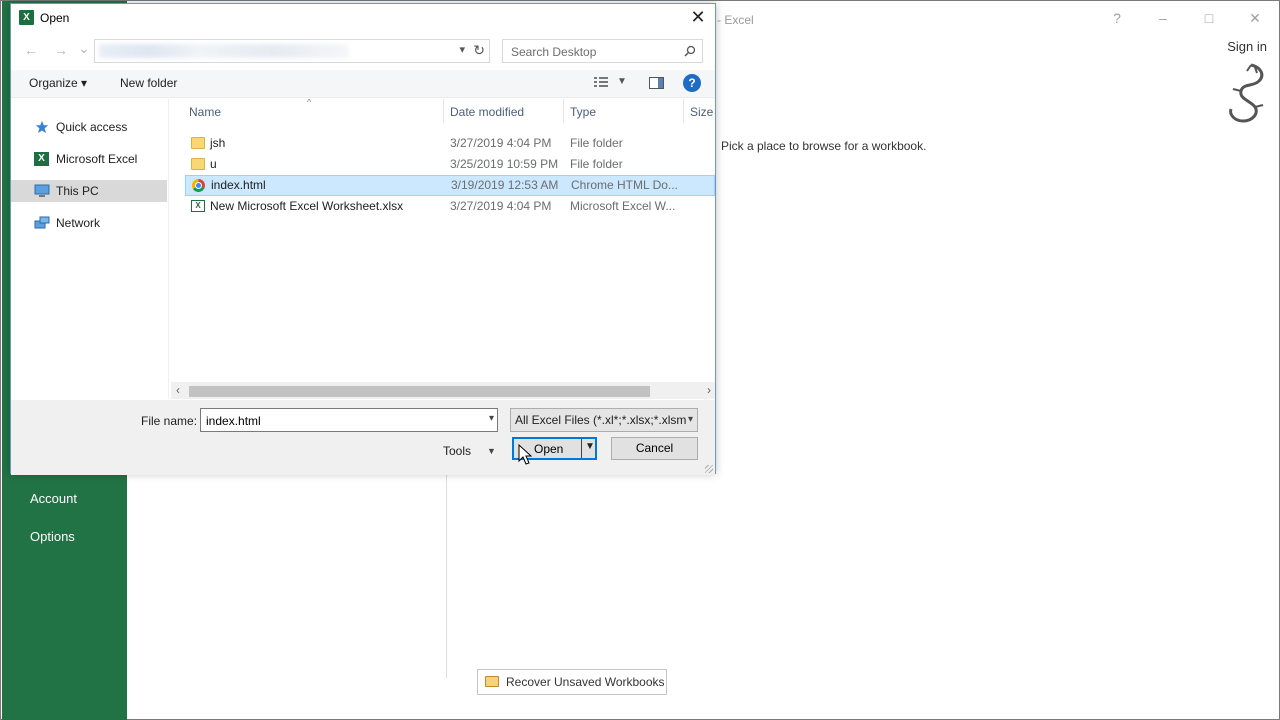 Image resolution: width=1280 pixels, height=720 pixels. I want to click on close-icon: ✕, so click(1255, 18).